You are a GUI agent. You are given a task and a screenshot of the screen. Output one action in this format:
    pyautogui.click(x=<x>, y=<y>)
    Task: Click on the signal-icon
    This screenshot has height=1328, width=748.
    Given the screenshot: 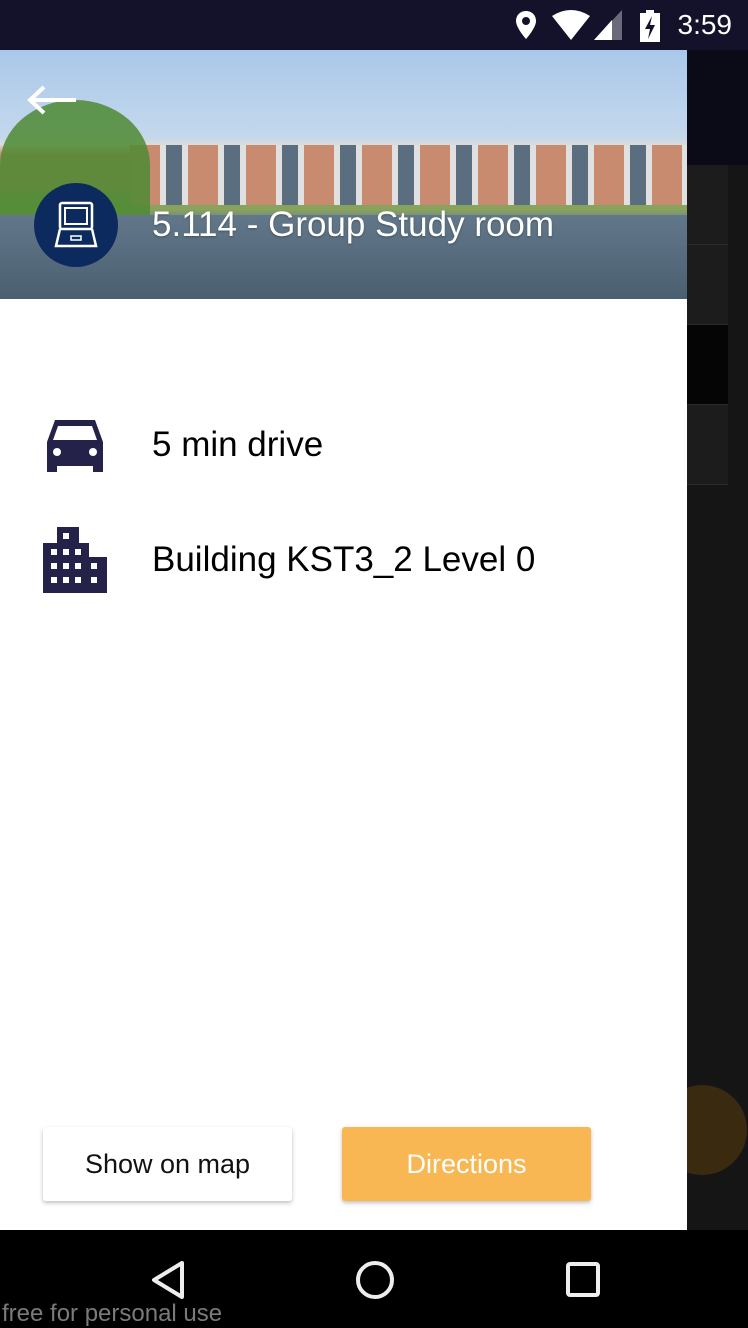 What is the action you would take?
    pyautogui.click(x=608, y=25)
    